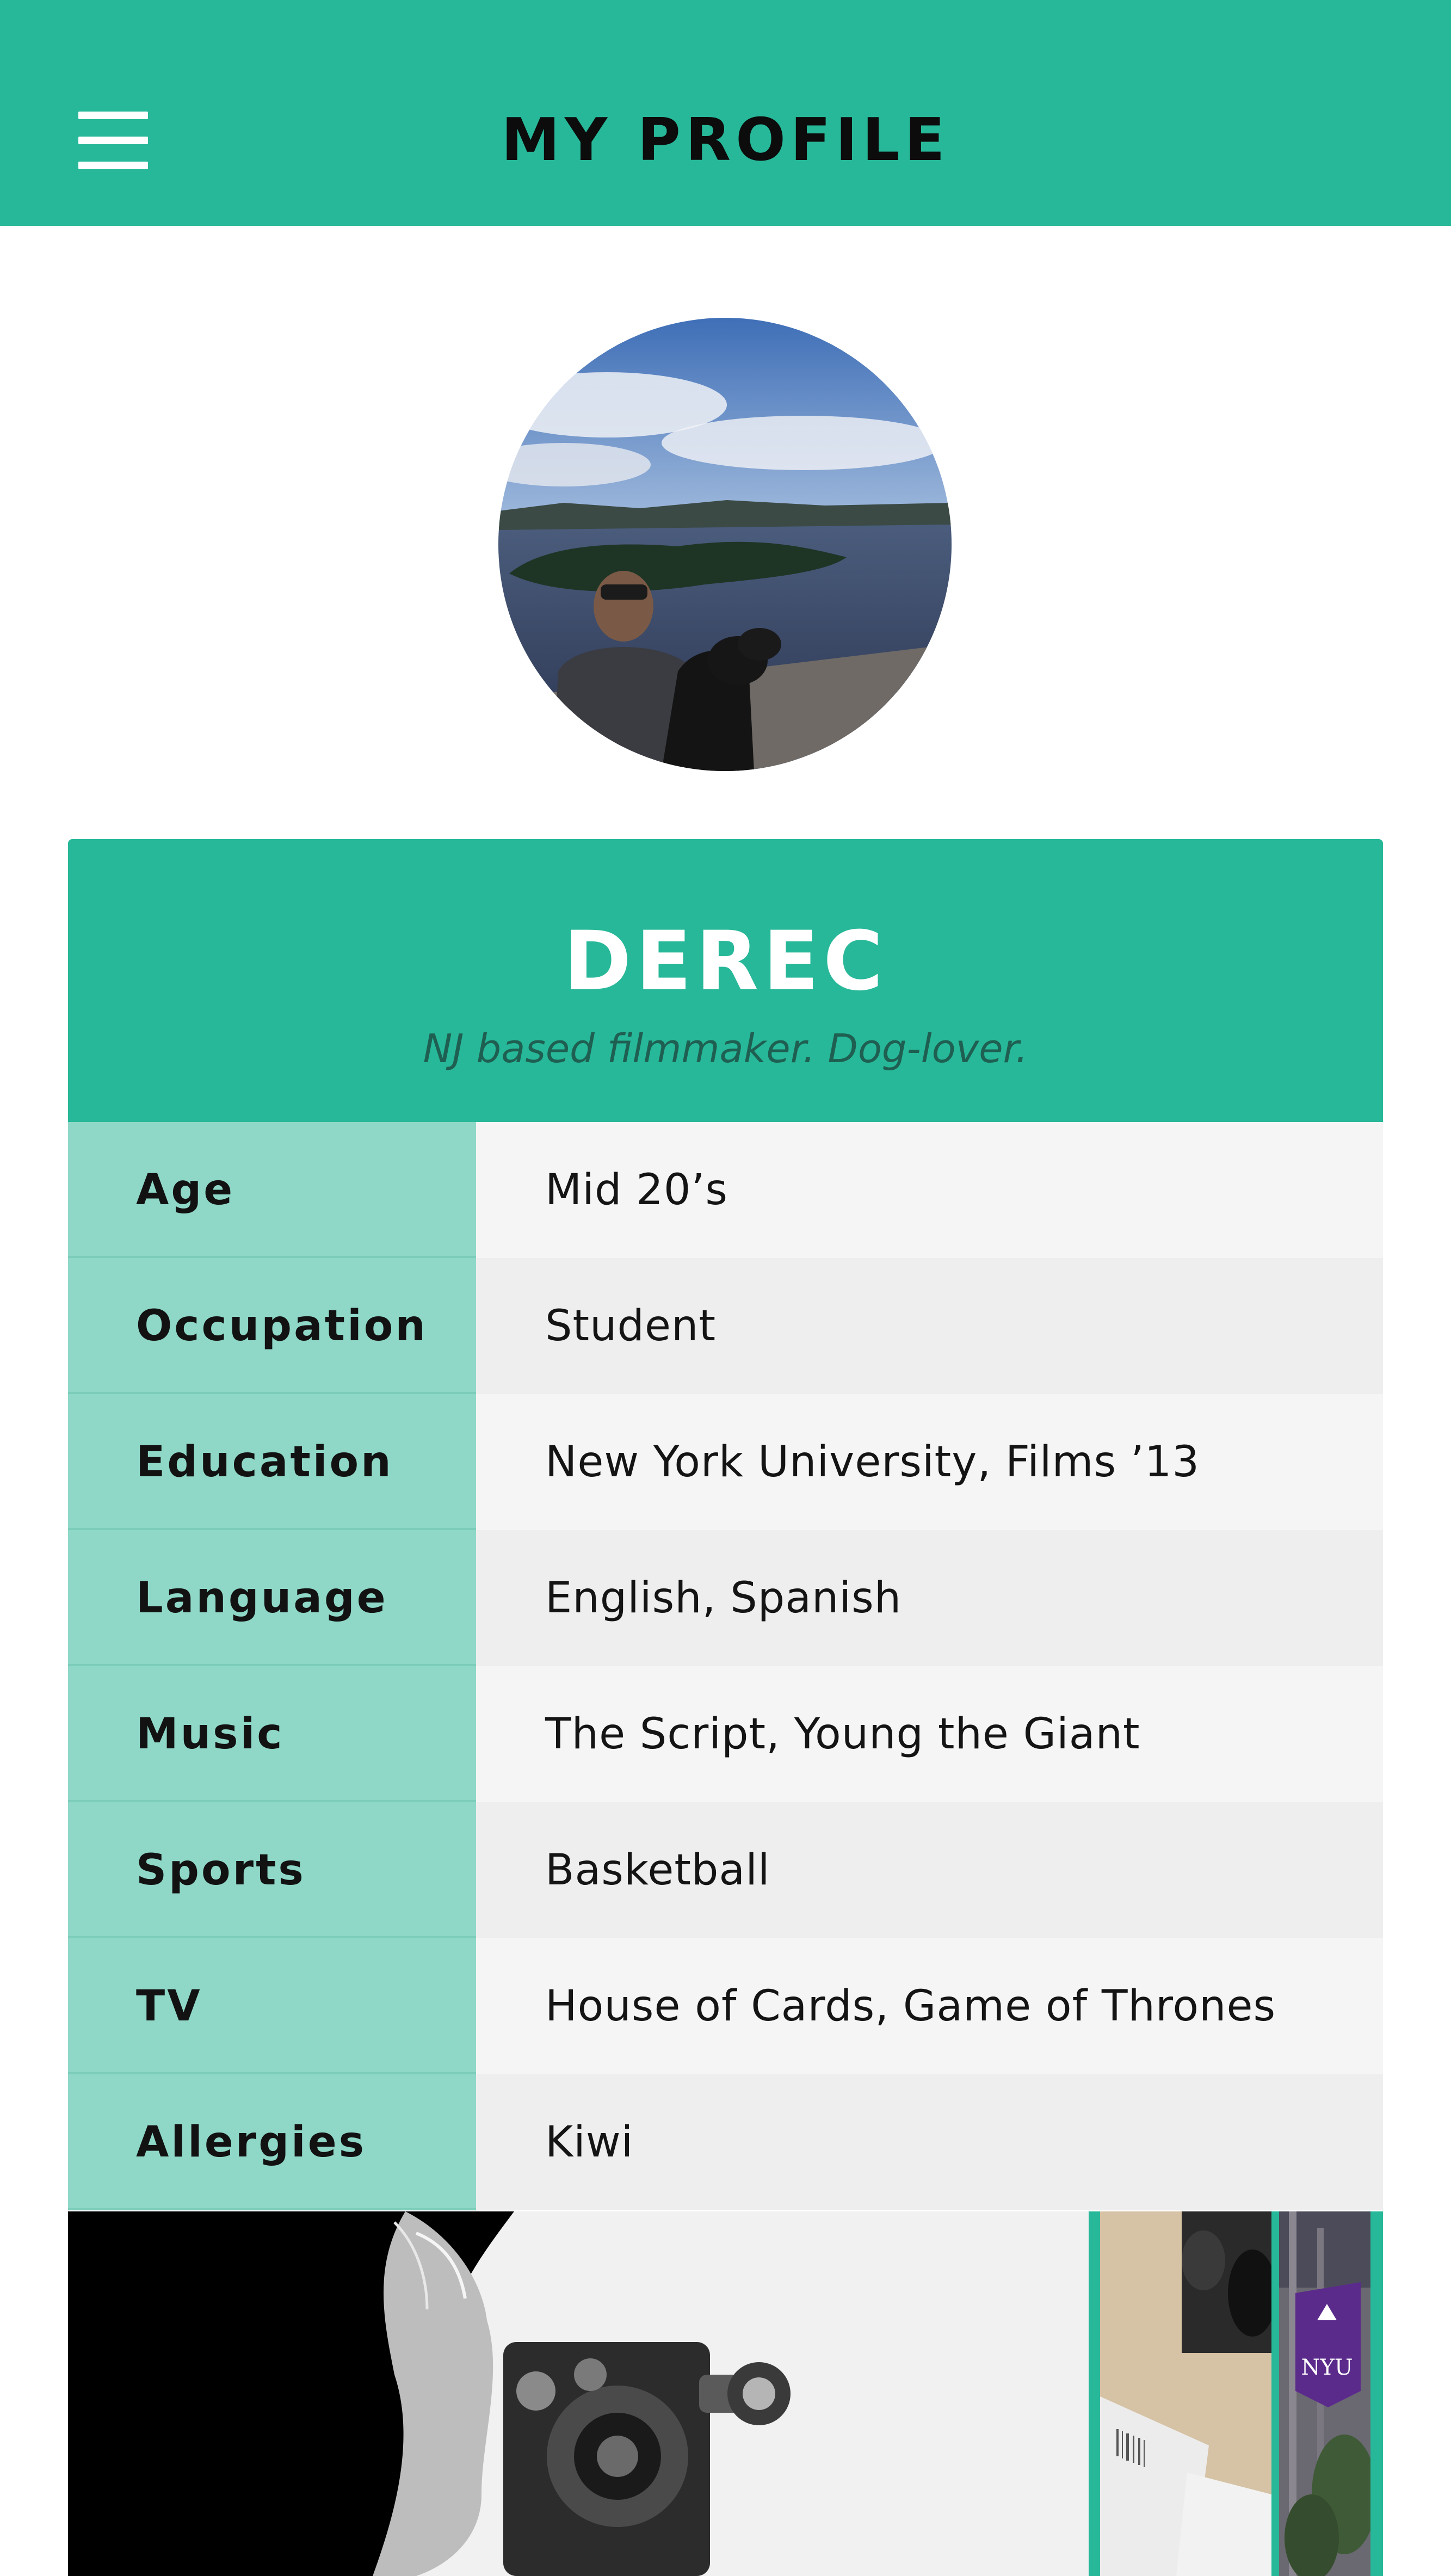  Describe the element at coordinates (272, 1870) in the screenshot. I see `detail-label: Sports` at that location.